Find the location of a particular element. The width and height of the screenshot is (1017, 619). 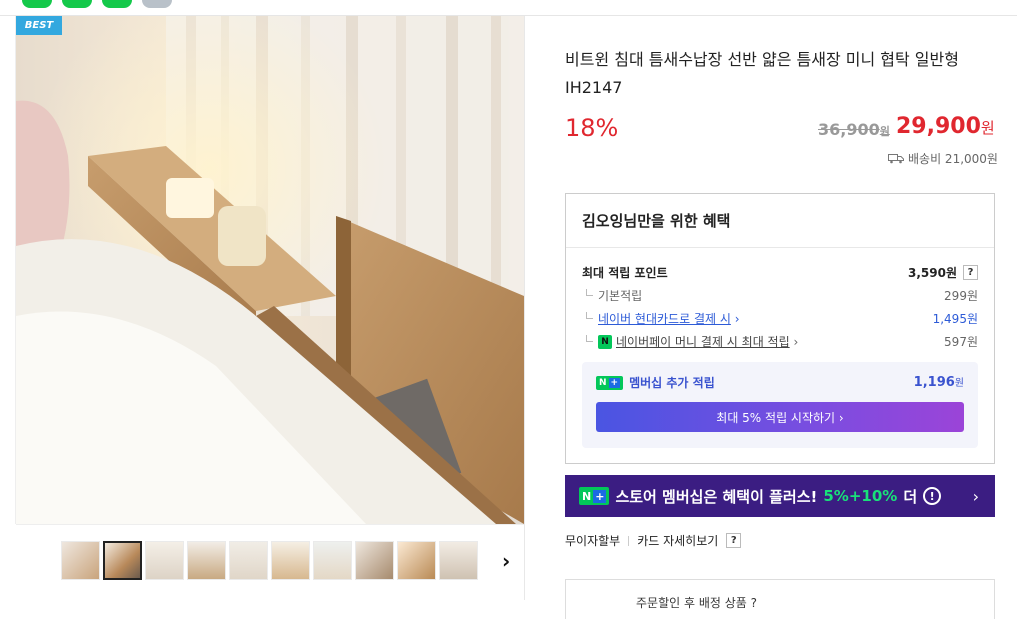

npay-benefit-label: 네이버페이 머니 결제 시 최대 적립 is located at coordinates (703, 341).